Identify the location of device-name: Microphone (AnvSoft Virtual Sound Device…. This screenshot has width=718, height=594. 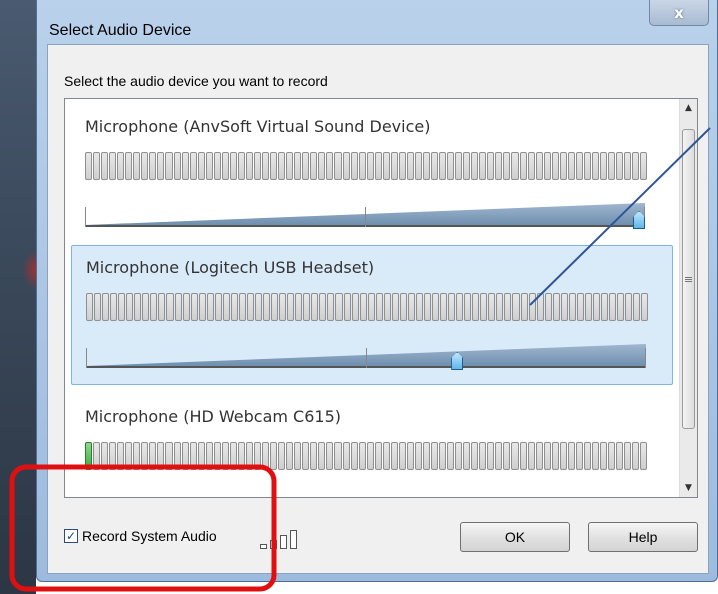
(258, 126).